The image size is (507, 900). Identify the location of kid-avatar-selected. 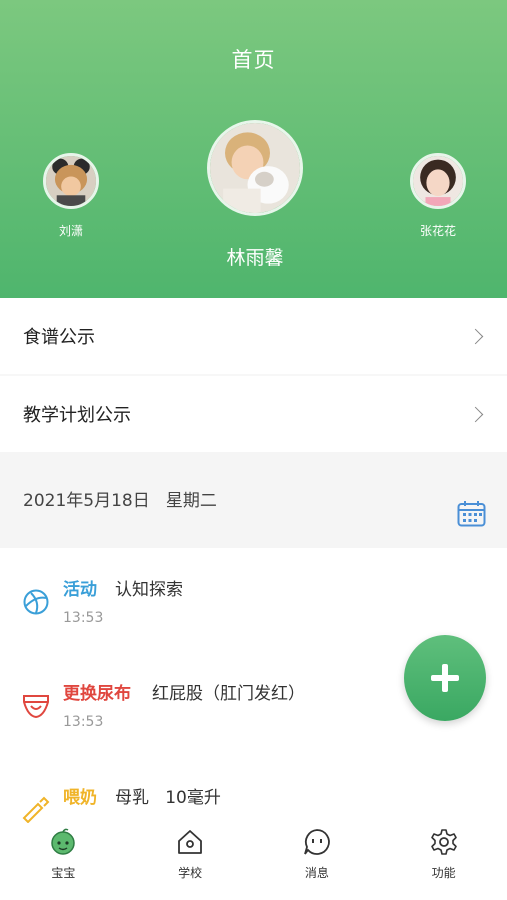
(255, 168).